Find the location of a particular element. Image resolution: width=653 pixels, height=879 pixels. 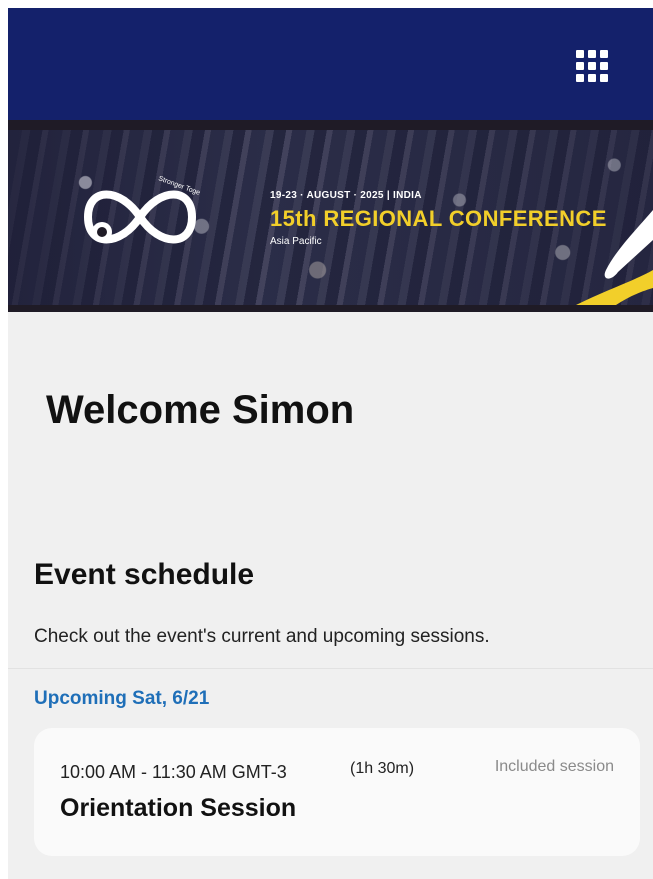

session-tag: Included session is located at coordinates (554, 766).